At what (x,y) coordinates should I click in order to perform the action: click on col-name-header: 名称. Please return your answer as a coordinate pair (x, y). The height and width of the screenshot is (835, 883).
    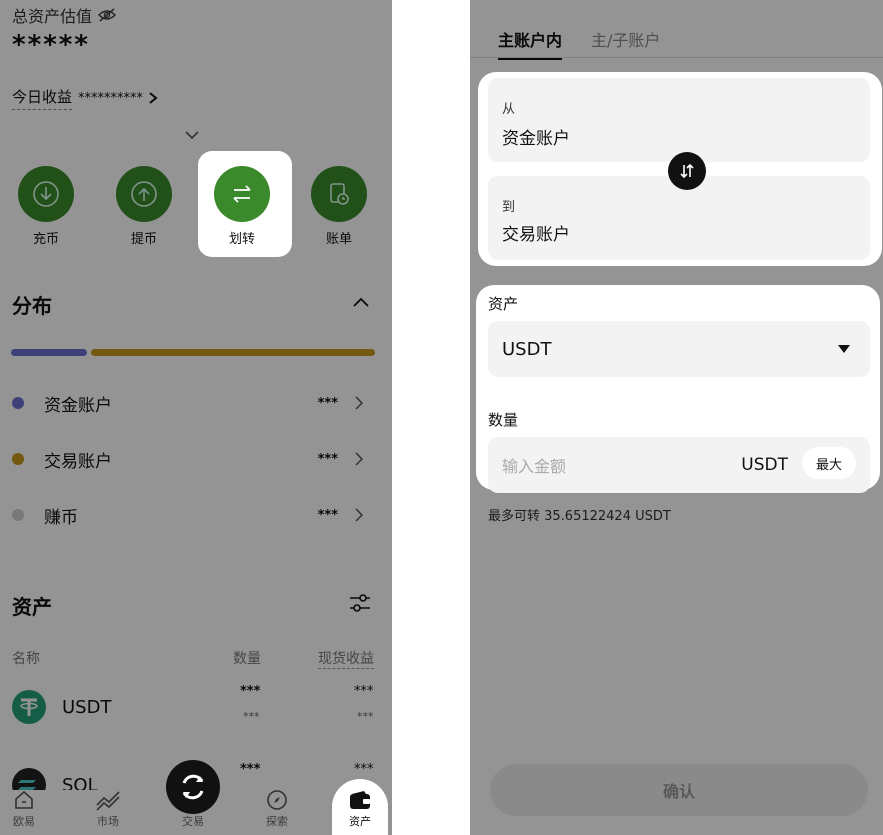
    Looking at the image, I should click on (26, 659).